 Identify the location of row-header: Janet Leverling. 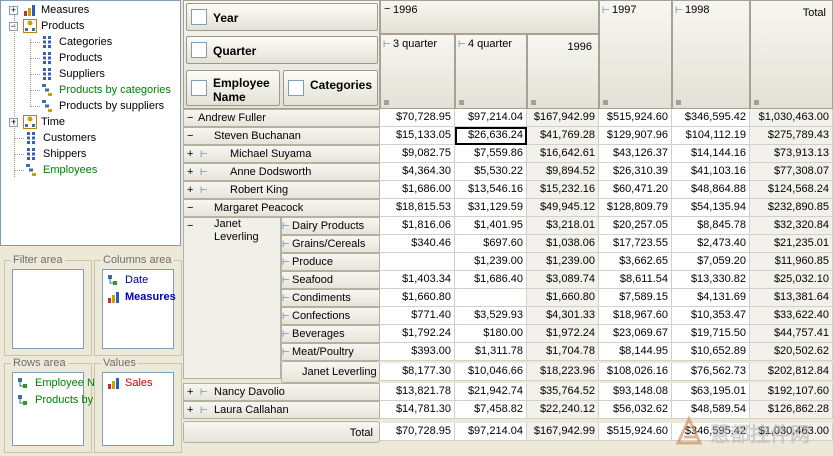
(330, 372).